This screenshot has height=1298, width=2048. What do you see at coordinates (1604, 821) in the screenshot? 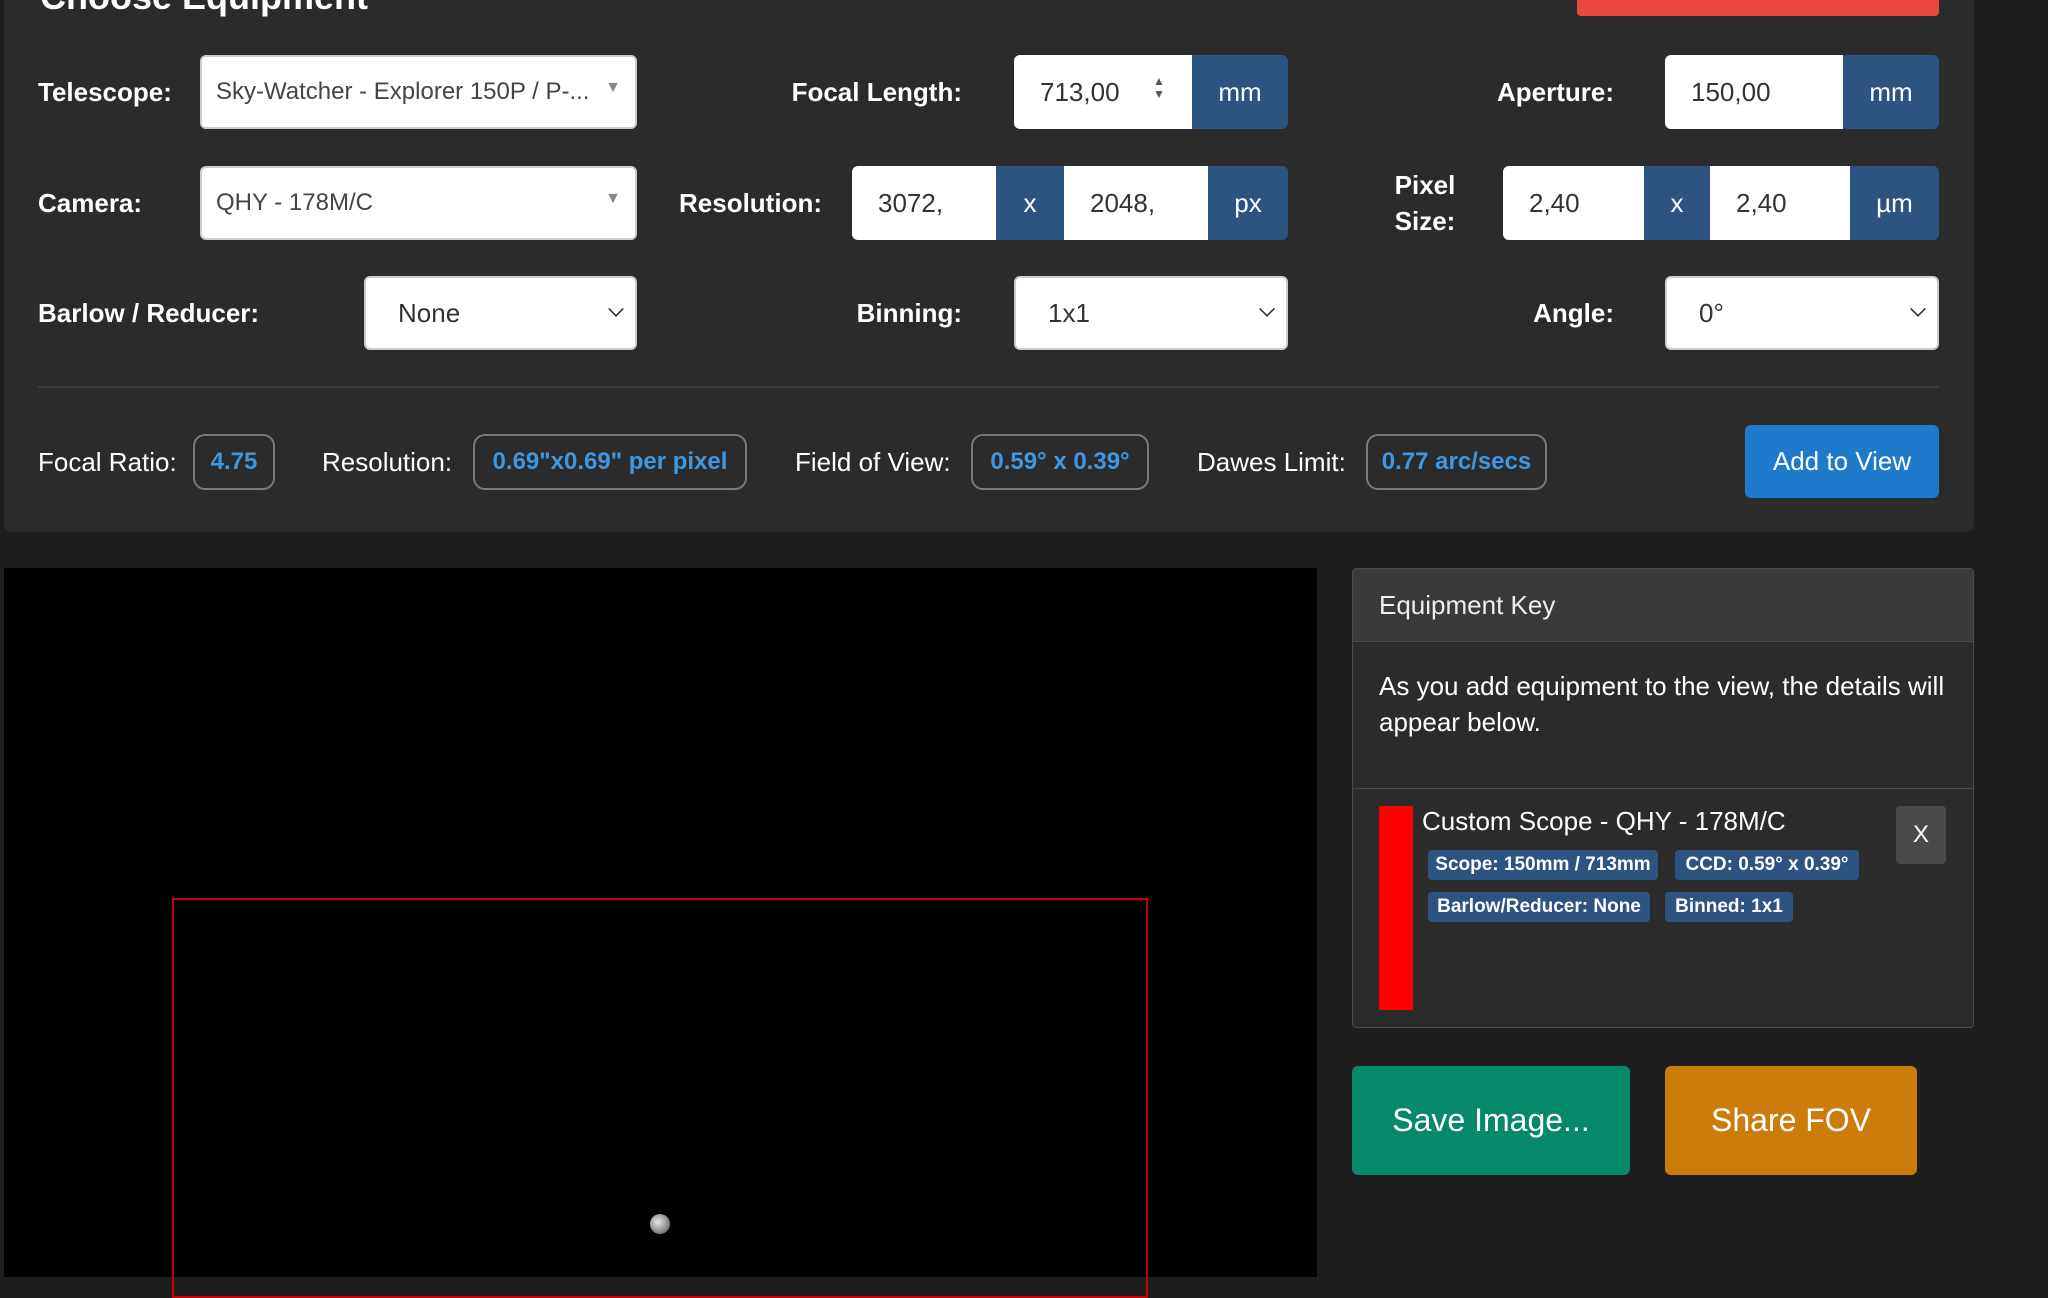
I see `equipment-entry-title: Custom Scope - QHY - 178M/C` at bounding box center [1604, 821].